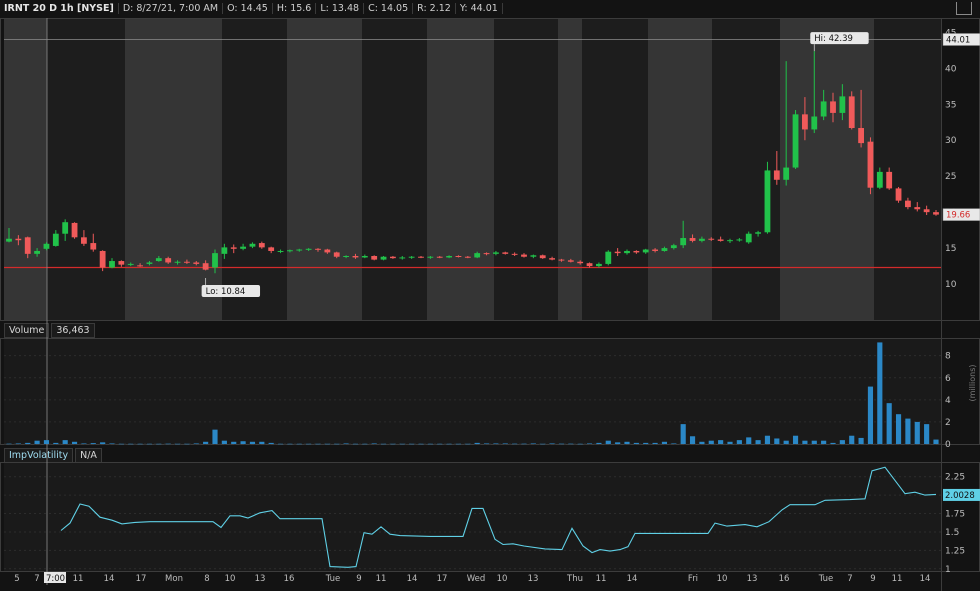 This screenshot has height=591, width=980. What do you see at coordinates (78, 579) in the screenshot?
I see `x-tick-label: 11` at bounding box center [78, 579].